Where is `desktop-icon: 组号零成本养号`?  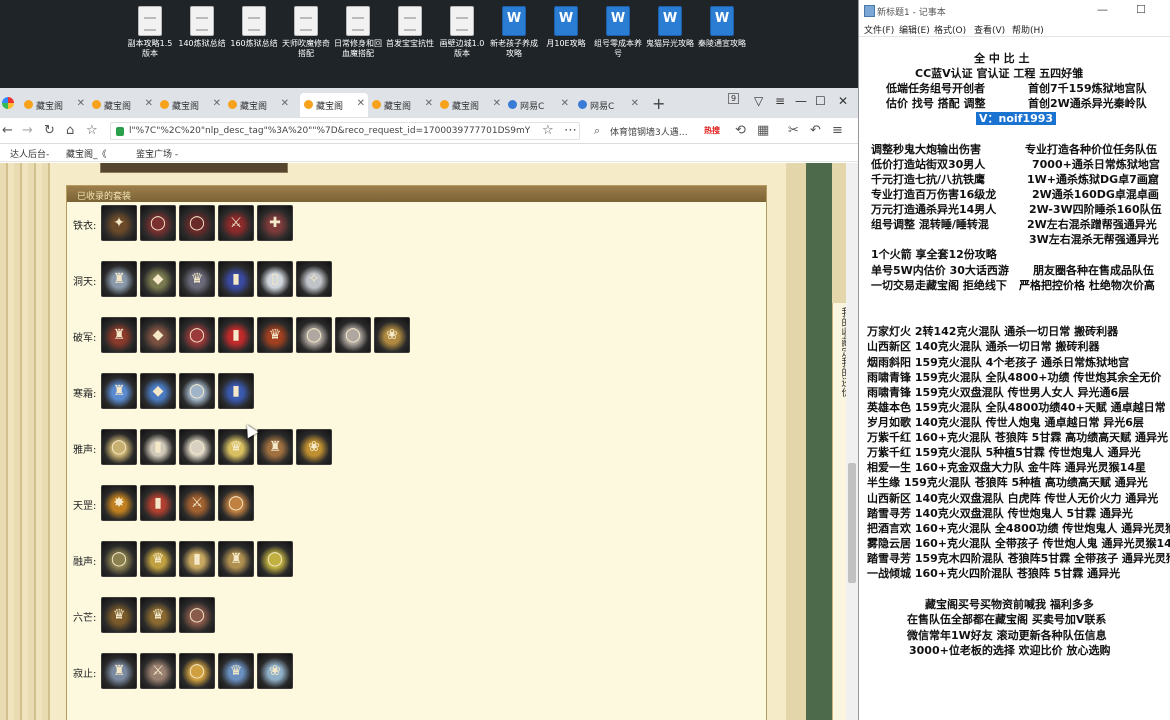
desktop-icon: 组号零成本养号 is located at coordinates (618, 32).